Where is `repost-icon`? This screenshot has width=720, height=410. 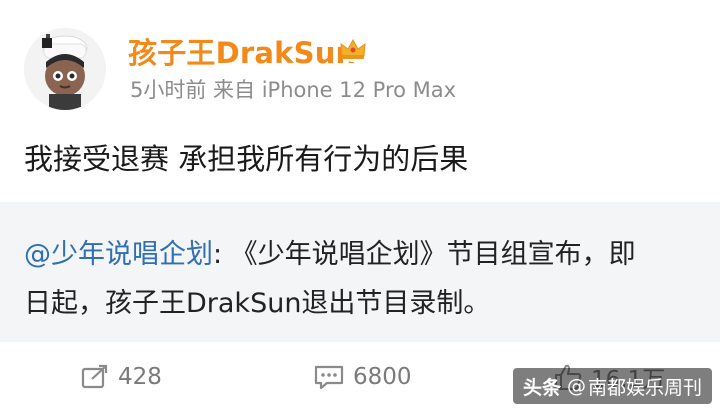
repost-icon is located at coordinates (94, 376).